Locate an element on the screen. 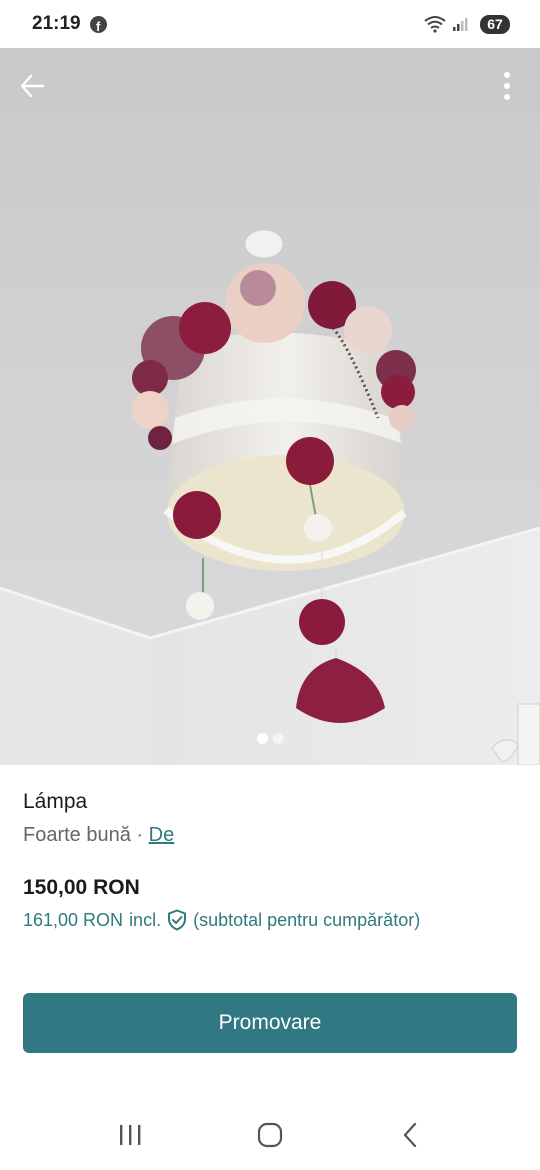  item-title: Lámpa is located at coordinates (55, 801).